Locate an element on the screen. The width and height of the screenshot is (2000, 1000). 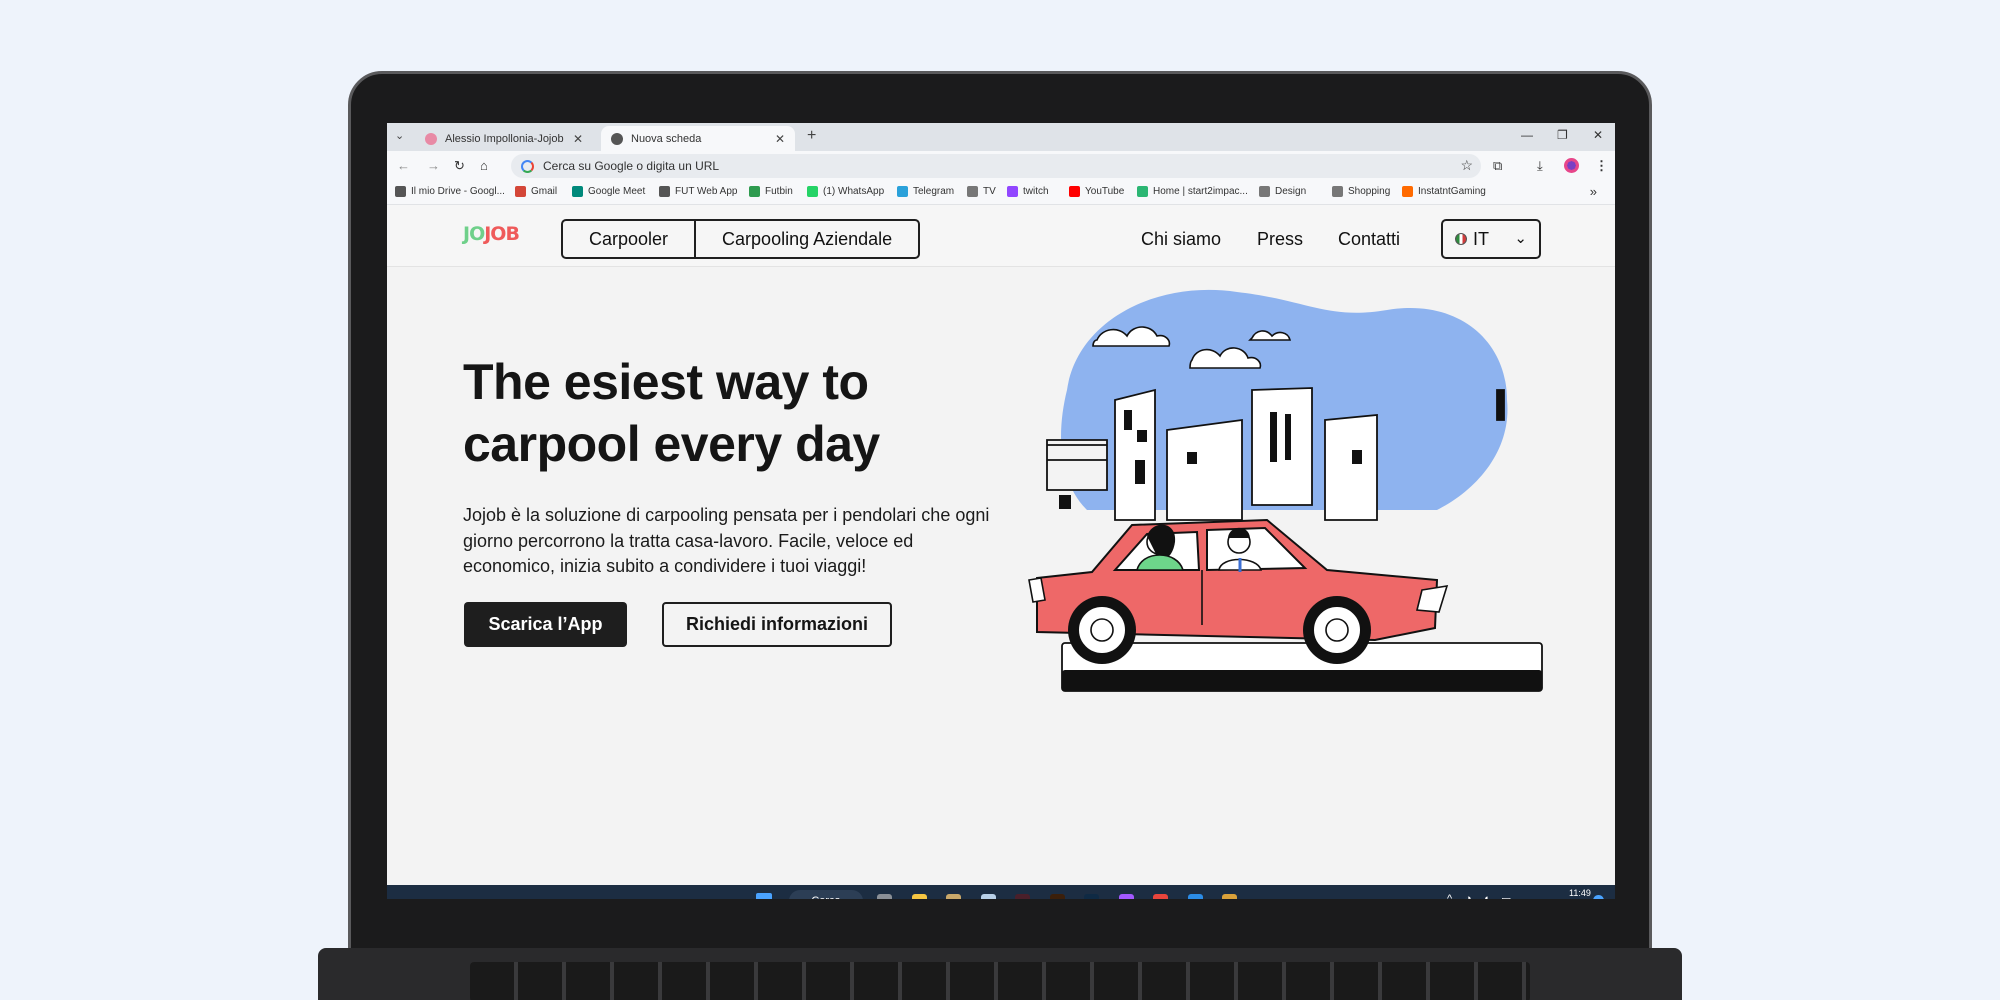
volume-icon: ◖ is located at coordinates (1486, 896).